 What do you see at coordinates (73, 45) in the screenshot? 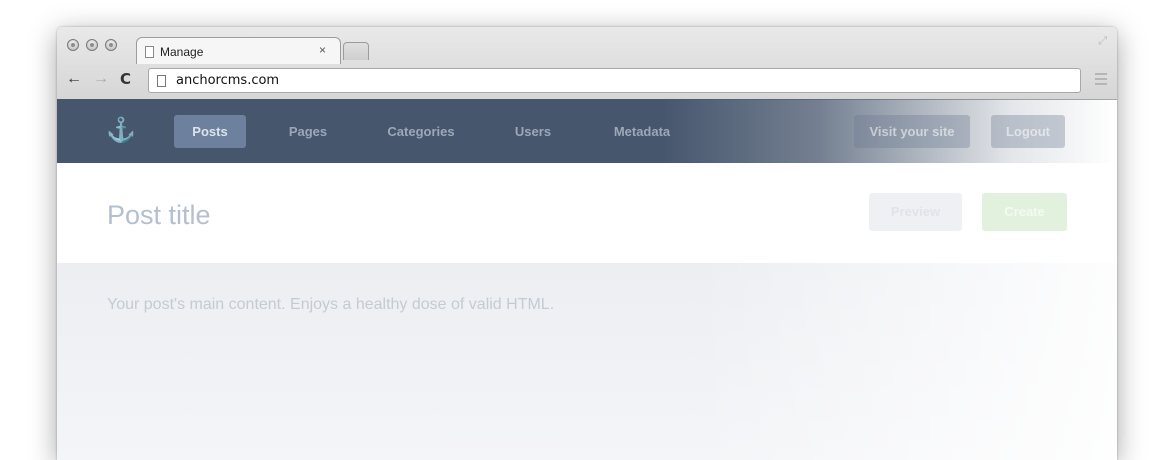
I see `window-close-icon` at bounding box center [73, 45].